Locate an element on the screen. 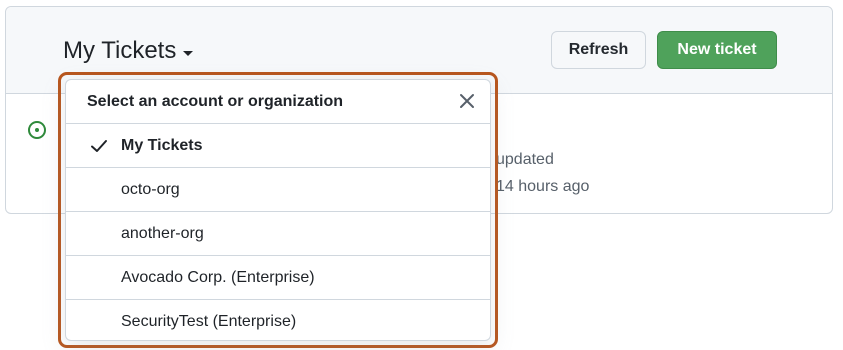  dropdown-item-label: Avocado Corp. (Enterprise) is located at coordinates (218, 277).